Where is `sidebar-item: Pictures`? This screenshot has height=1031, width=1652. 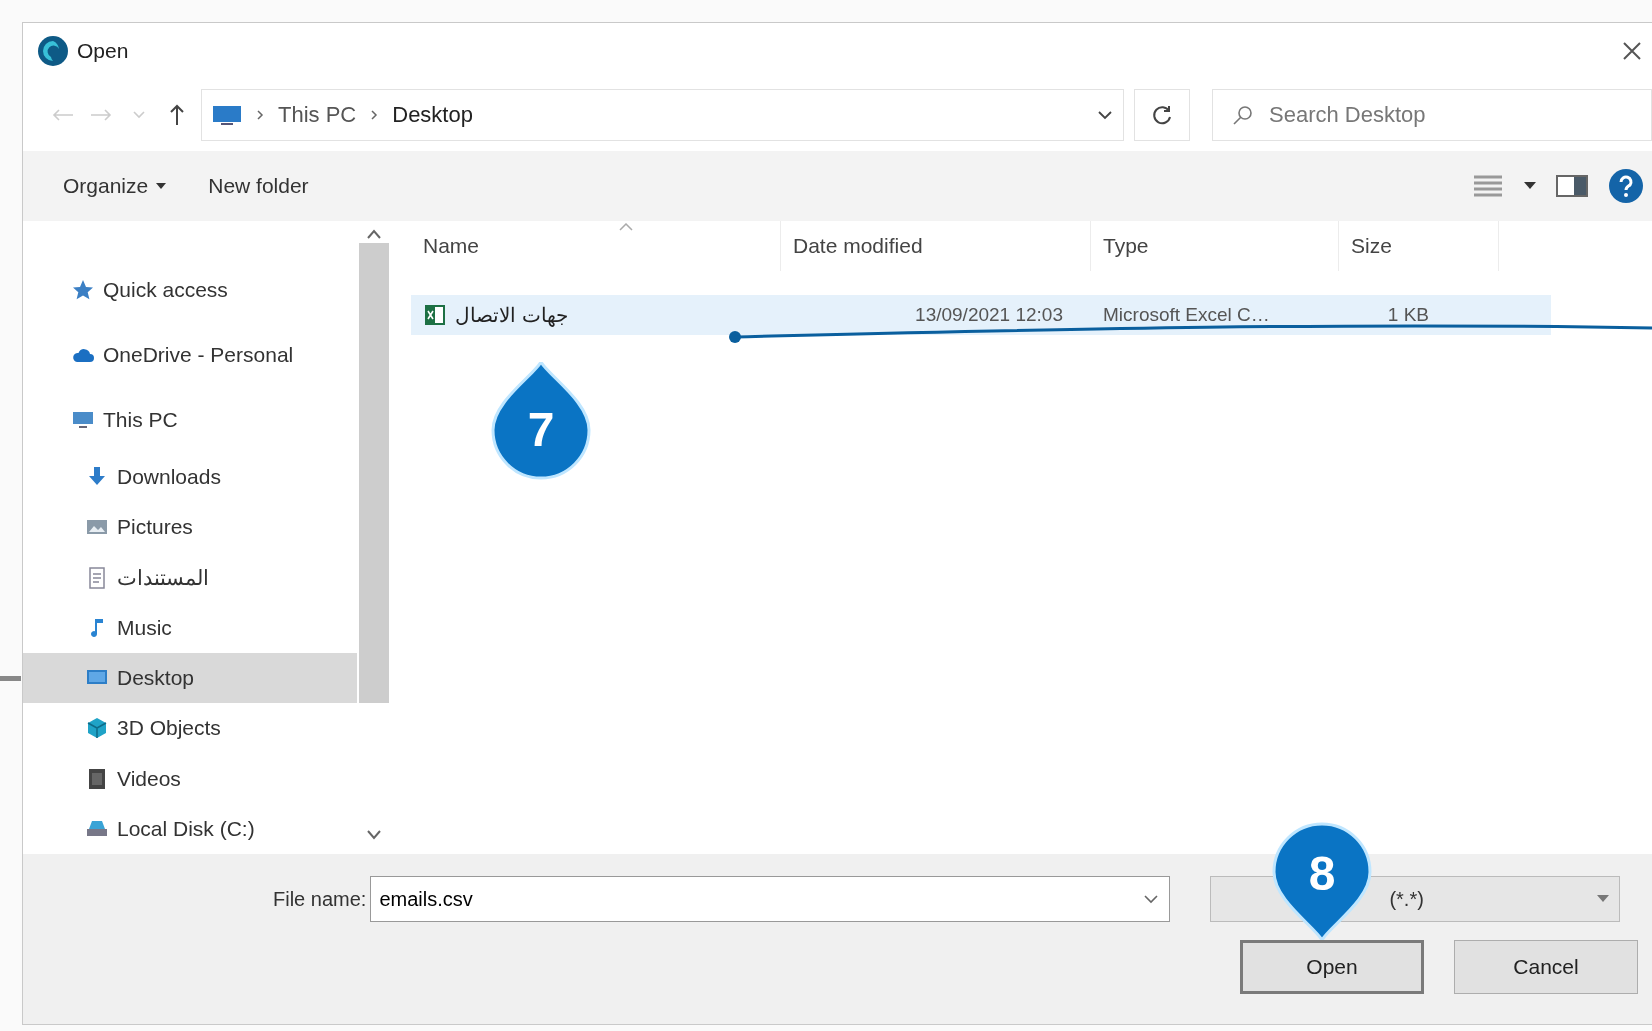 sidebar-item: Pictures is located at coordinates (190, 527).